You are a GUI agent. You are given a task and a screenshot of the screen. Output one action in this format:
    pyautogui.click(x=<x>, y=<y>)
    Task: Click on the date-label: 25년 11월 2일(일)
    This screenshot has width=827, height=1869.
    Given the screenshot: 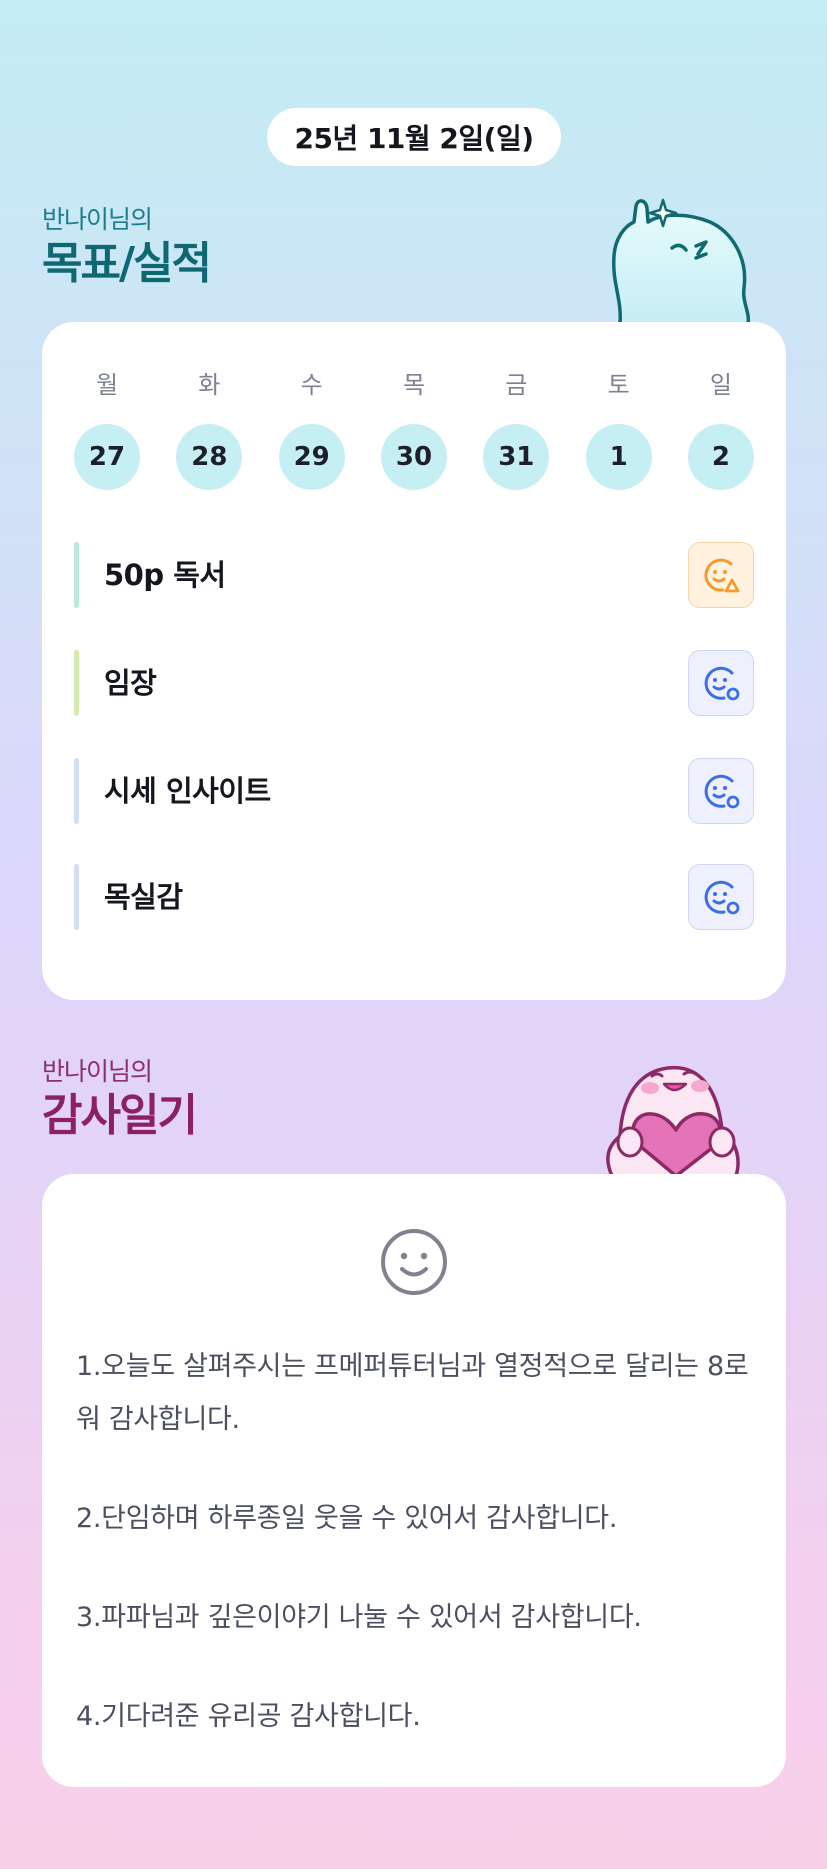 What is the action you would take?
    pyautogui.click(x=414, y=138)
    